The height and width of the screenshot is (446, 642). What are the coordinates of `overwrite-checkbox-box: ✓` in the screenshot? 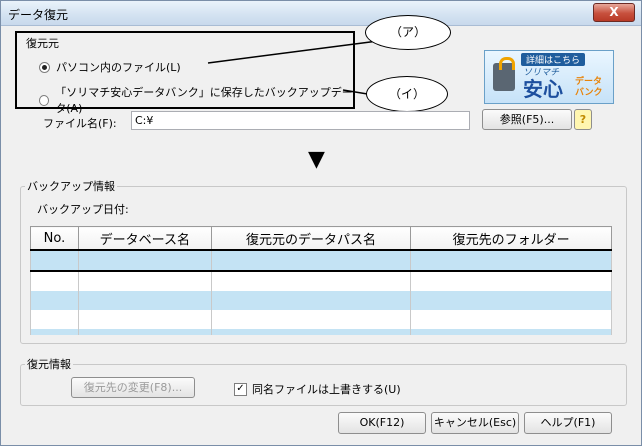 It's located at (240, 389).